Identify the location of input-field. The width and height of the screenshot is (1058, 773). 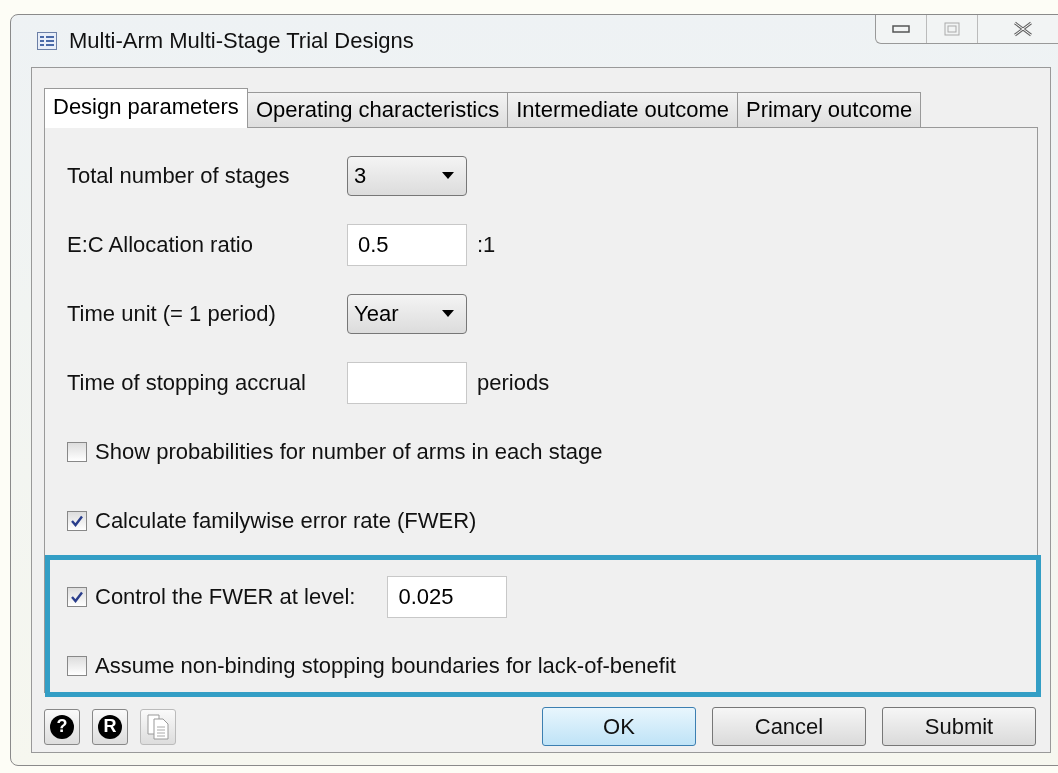
(407, 382).